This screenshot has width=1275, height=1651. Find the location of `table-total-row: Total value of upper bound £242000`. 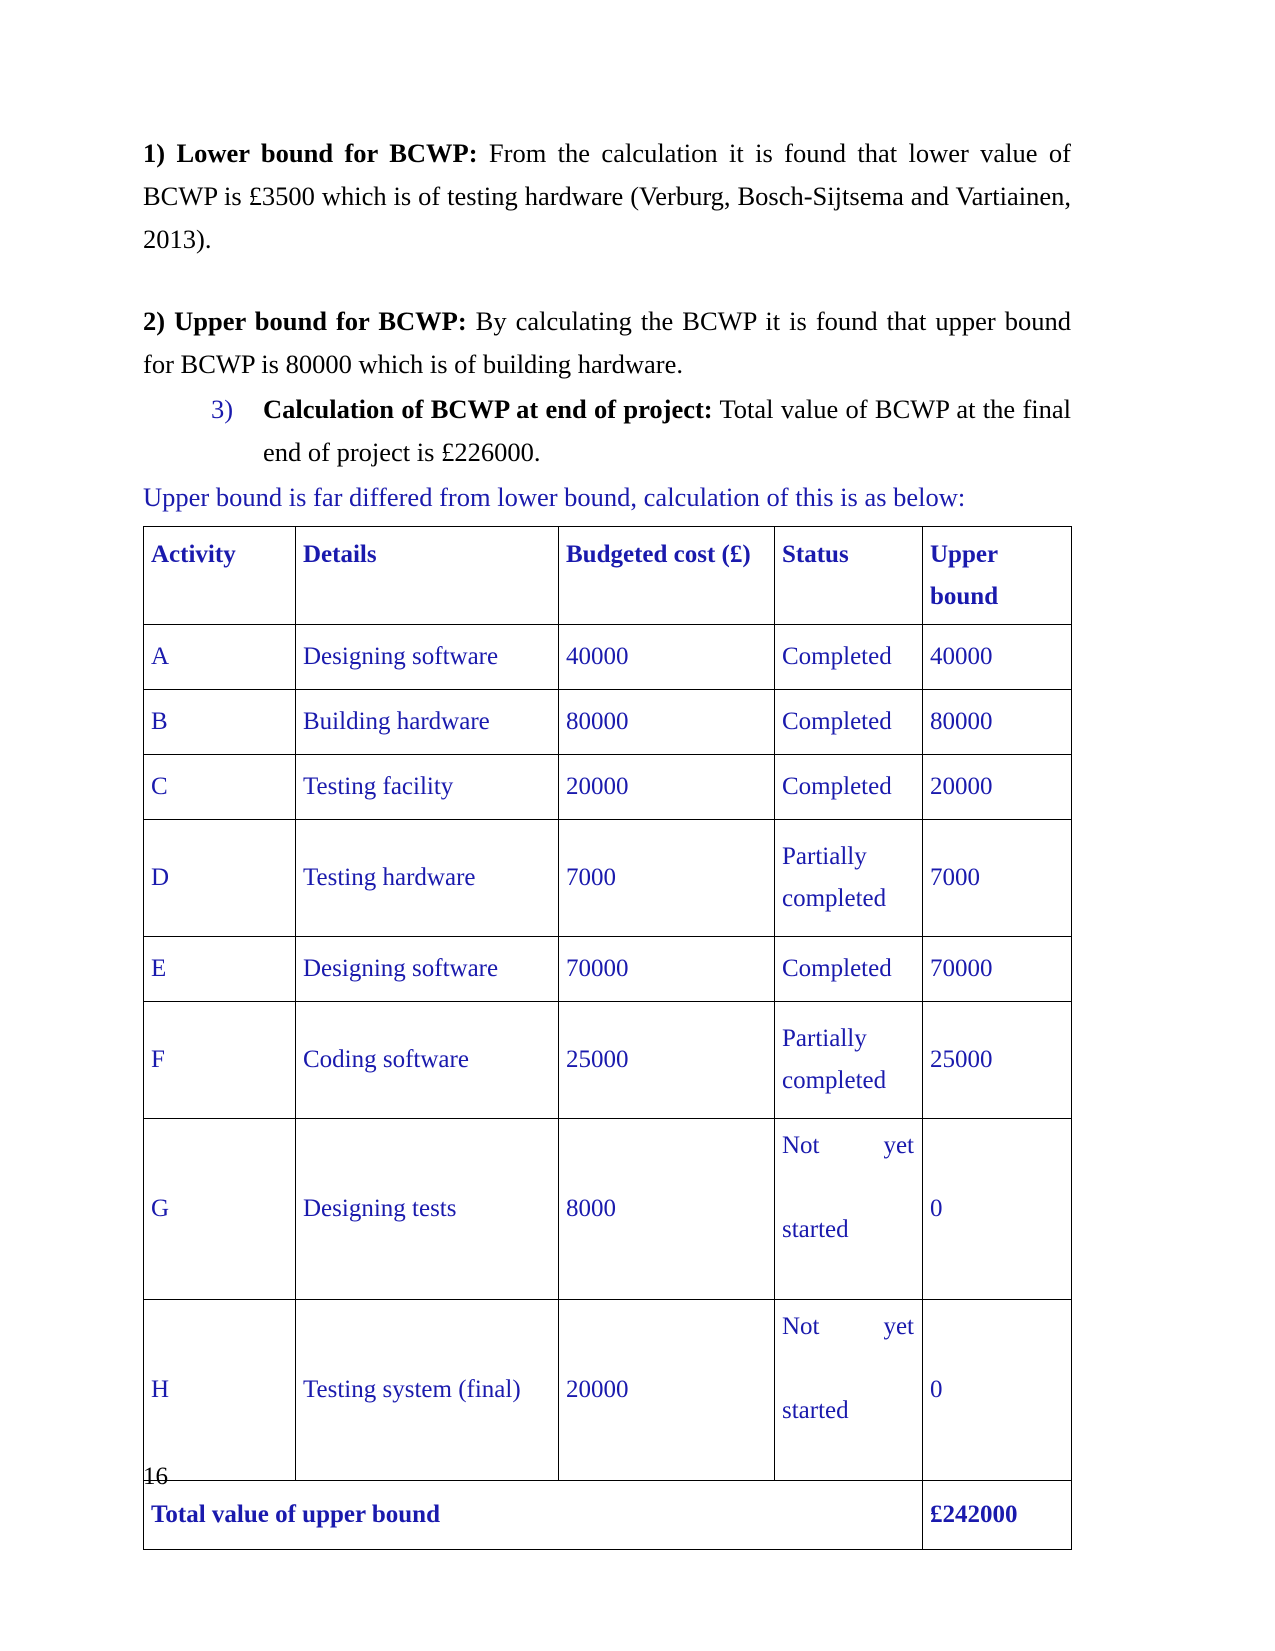

table-total-row: Total value of upper bound £242000 is located at coordinates (607, 1515).